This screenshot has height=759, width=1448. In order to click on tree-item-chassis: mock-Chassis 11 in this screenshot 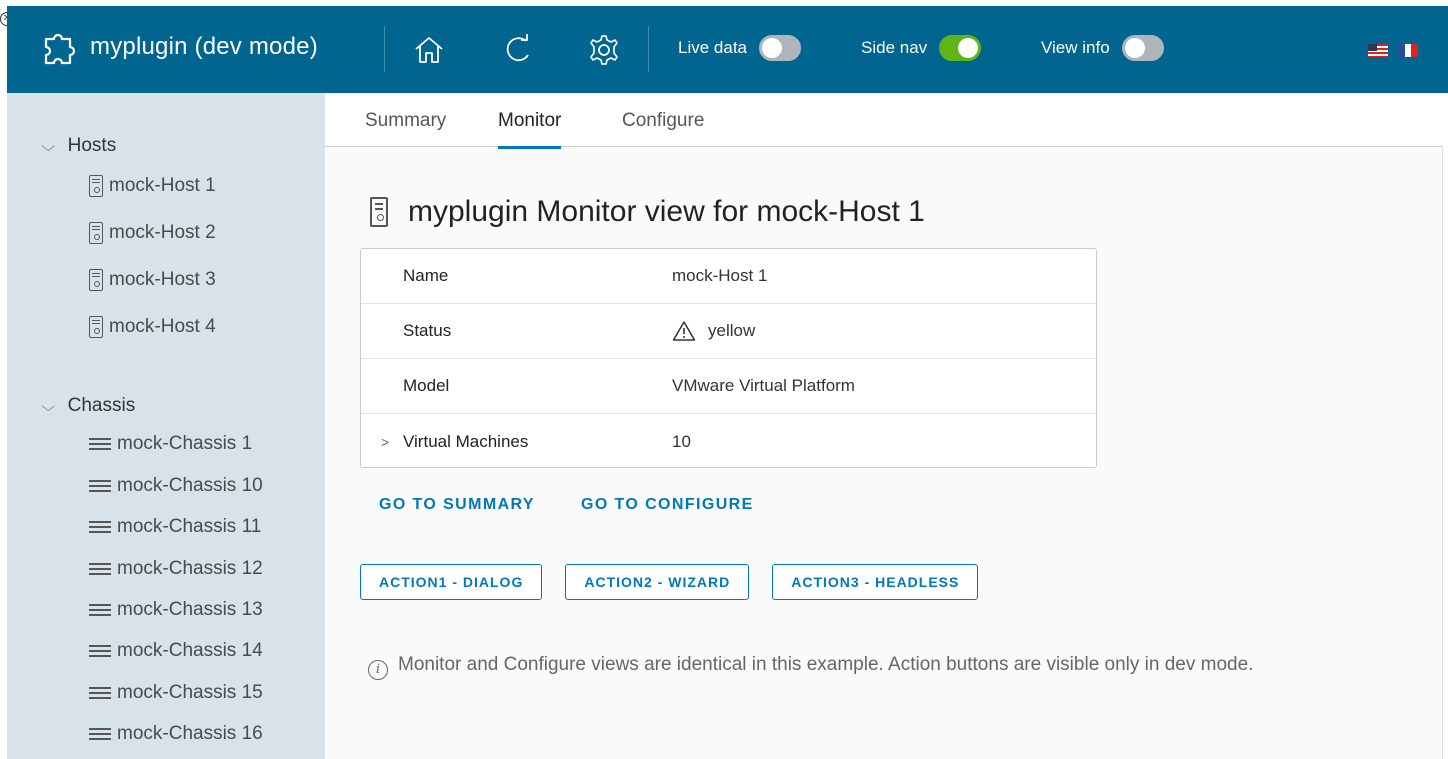, I will do `click(175, 527)`.